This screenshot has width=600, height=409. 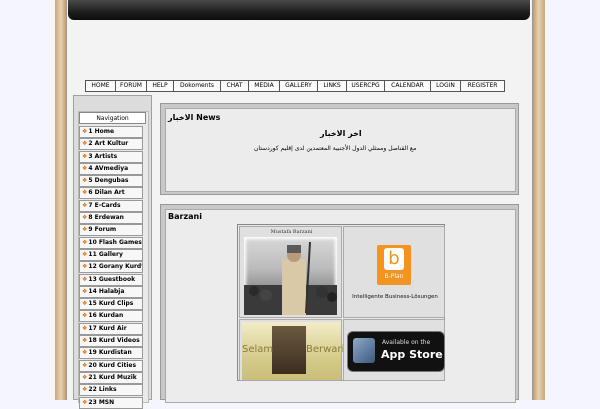 I want to click on sidebar-item: ❖ 1 Home, so click(x=111, y=132).